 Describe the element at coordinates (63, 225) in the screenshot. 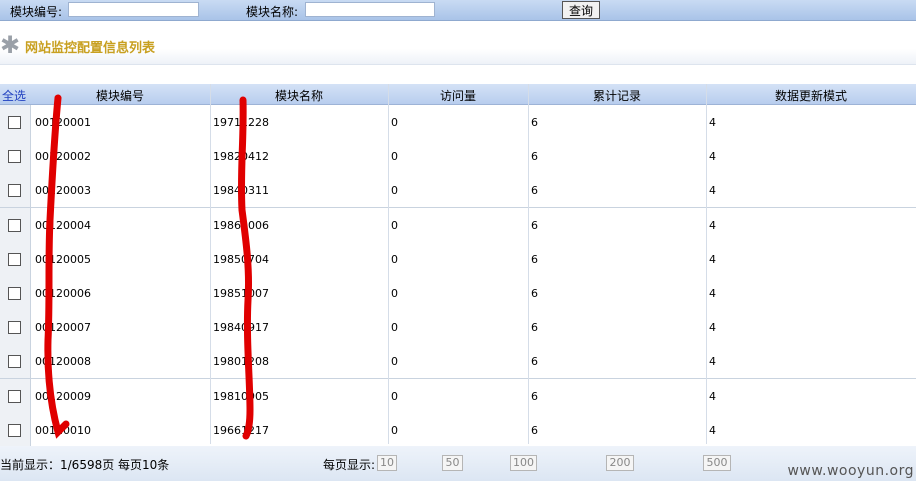

I see `cell-module-id: 00120004` at that location.